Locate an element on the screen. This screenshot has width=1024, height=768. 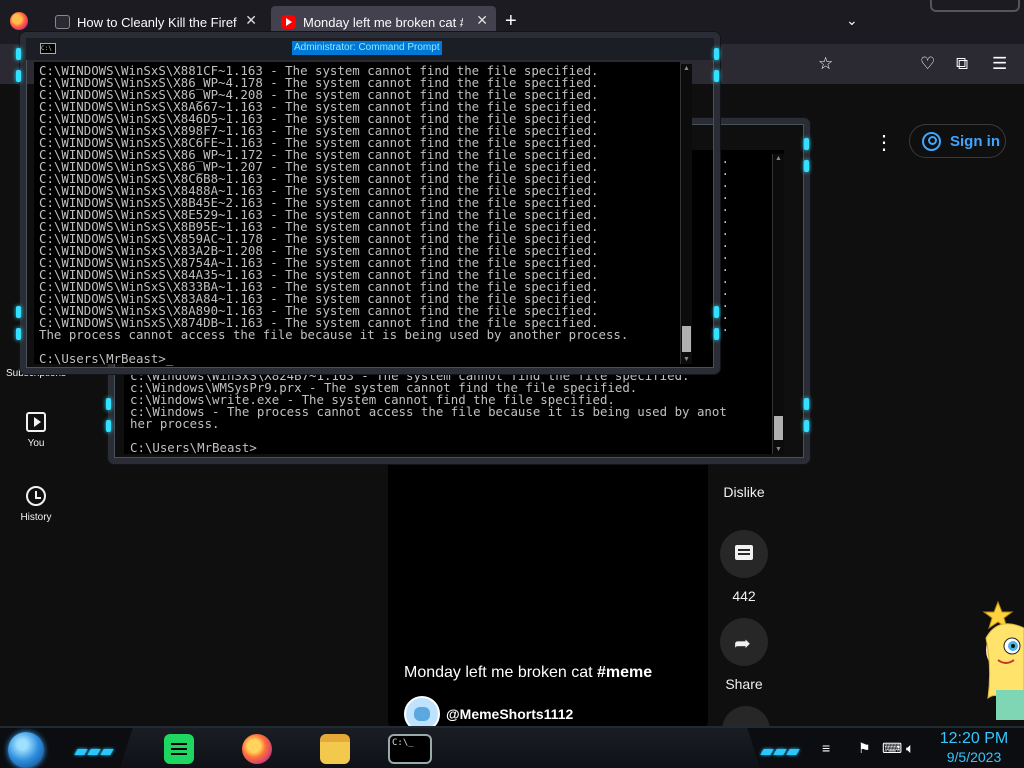
sidebar-item-label: You is located at coordinates (36, 443).